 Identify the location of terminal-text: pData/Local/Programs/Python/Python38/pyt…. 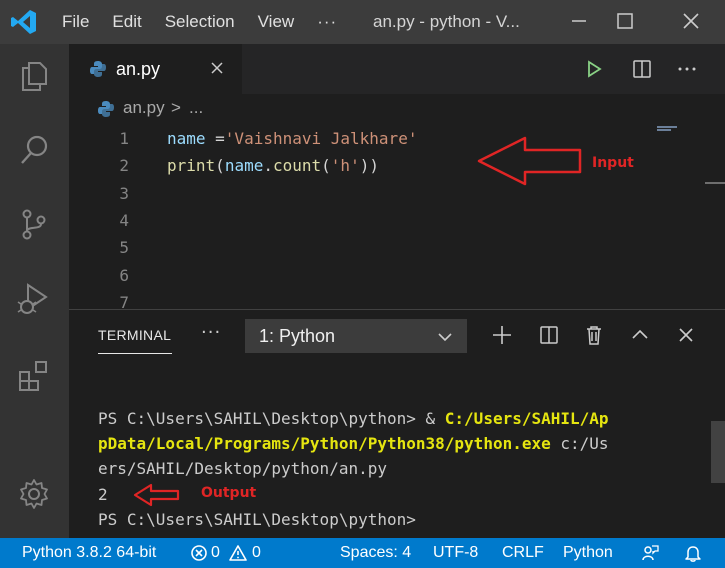
(324, 443).